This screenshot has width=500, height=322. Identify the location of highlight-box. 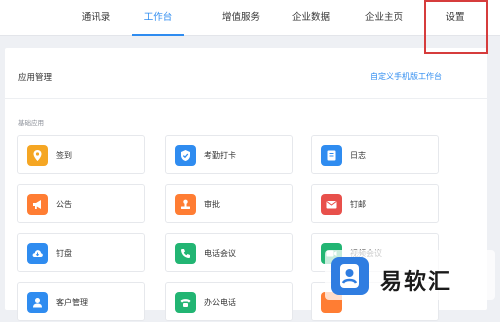
(456, 27).